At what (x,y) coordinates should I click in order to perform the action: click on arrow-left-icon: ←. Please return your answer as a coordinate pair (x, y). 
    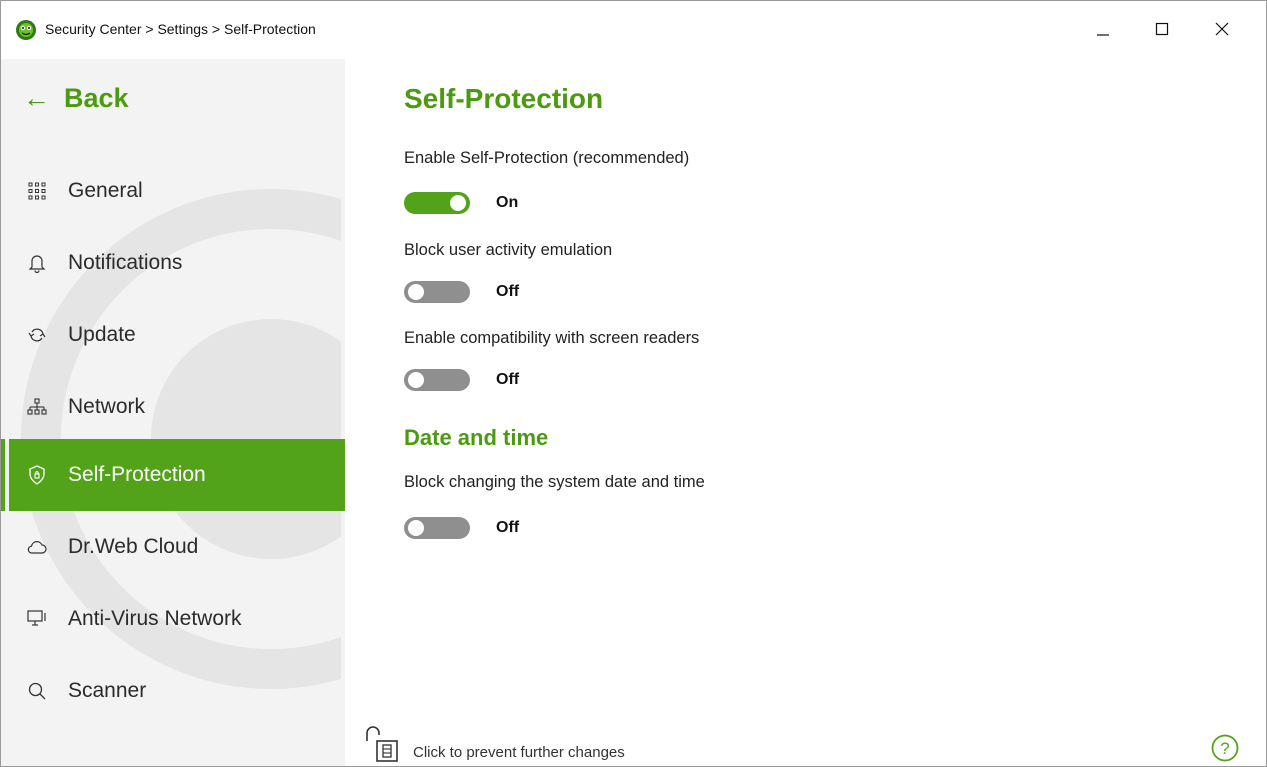
    Looking at the image, I should click on (36, 97).